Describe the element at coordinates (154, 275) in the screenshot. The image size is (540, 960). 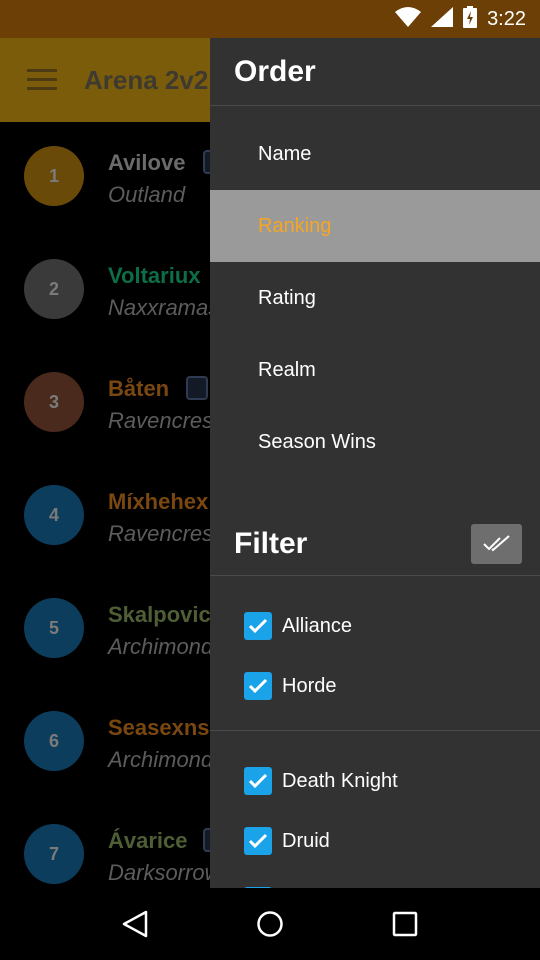
I see `player-name: Voltariux` at that location.